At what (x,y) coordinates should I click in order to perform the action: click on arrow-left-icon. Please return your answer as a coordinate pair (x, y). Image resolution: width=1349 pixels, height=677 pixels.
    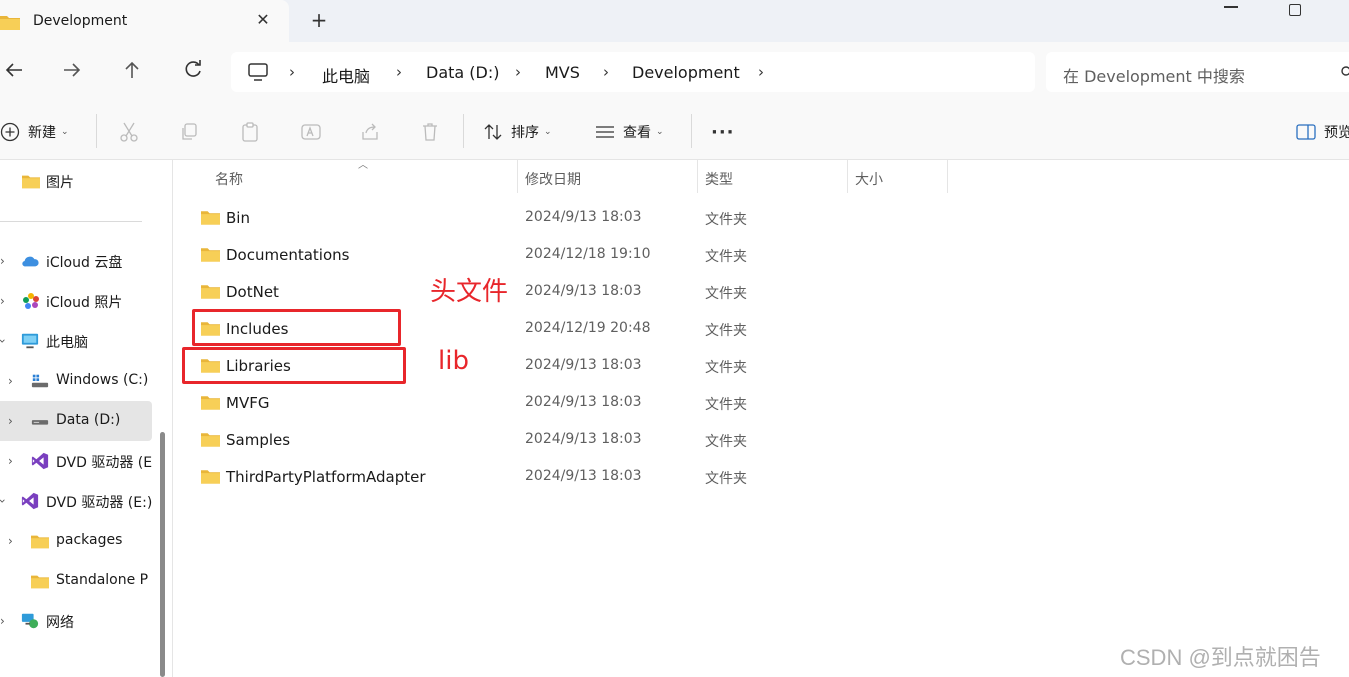
    Looking at the image, I should click on (13, 70).